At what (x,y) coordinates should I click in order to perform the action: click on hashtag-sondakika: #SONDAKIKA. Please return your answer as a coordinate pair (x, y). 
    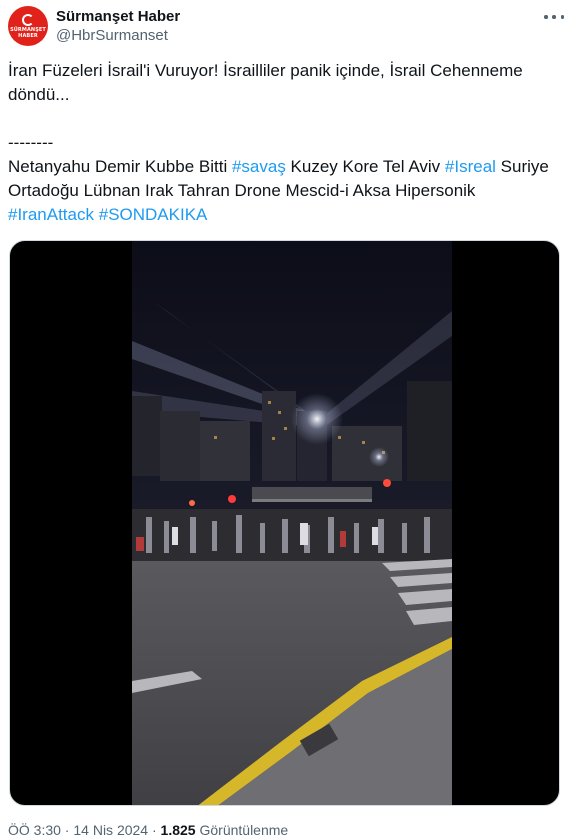
    Looking at the image, I should click on (153, 214).